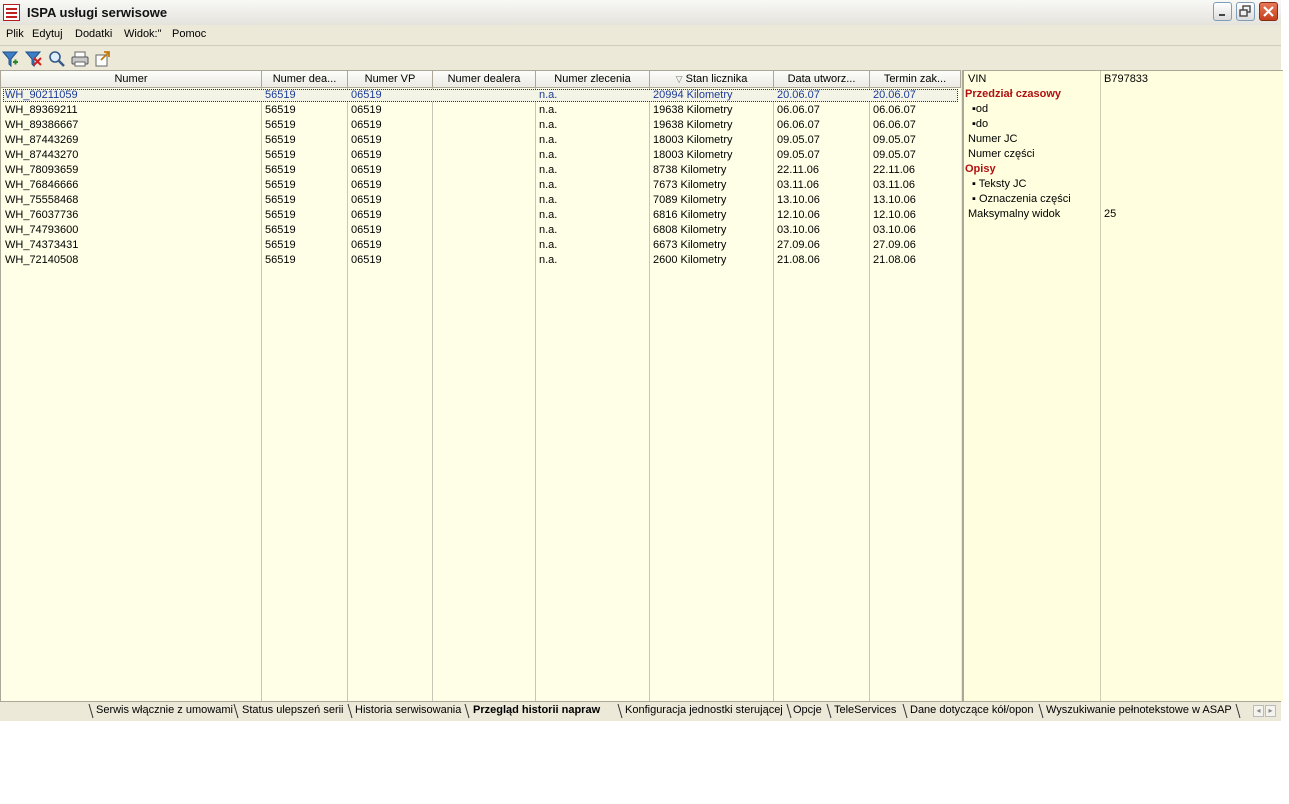 The height and width of the screenshot is (804, 1289). Describe the element at coordinates (690, 230) in the screenshot. I see `table-cell: 6808 Kilometry` at that location.